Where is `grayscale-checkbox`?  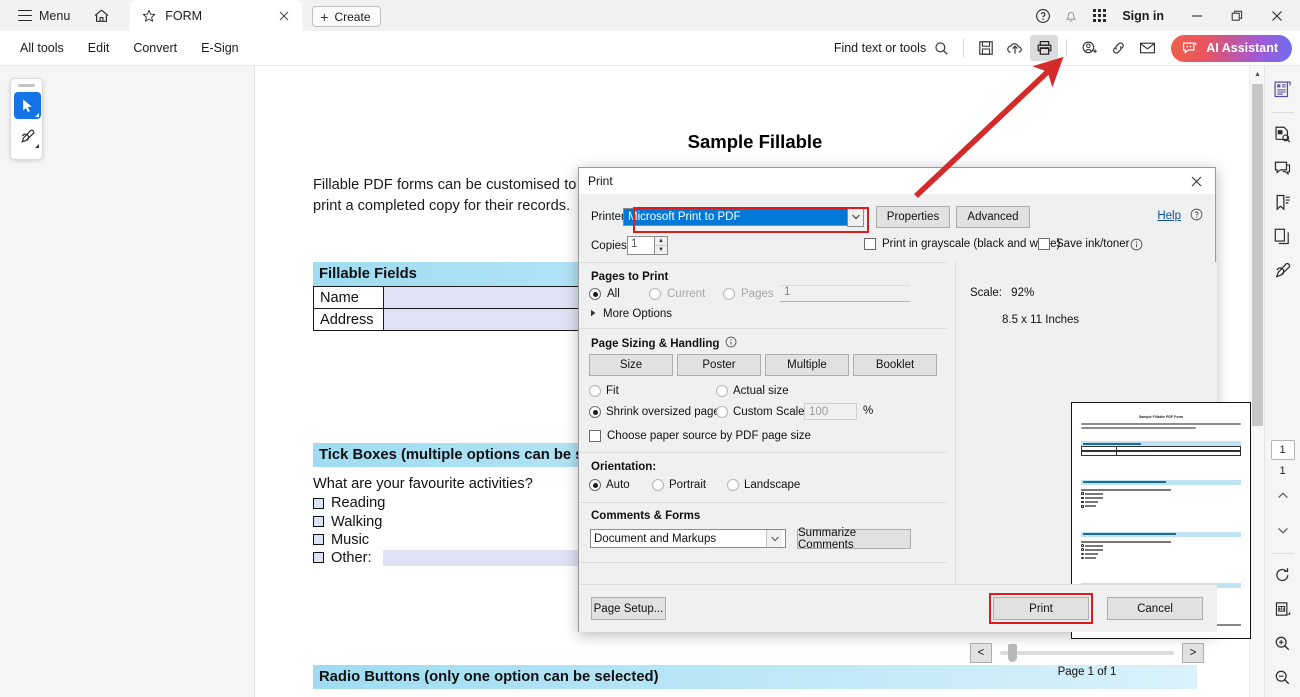
grayscale-checkbox is located at coordinates (870, 244).